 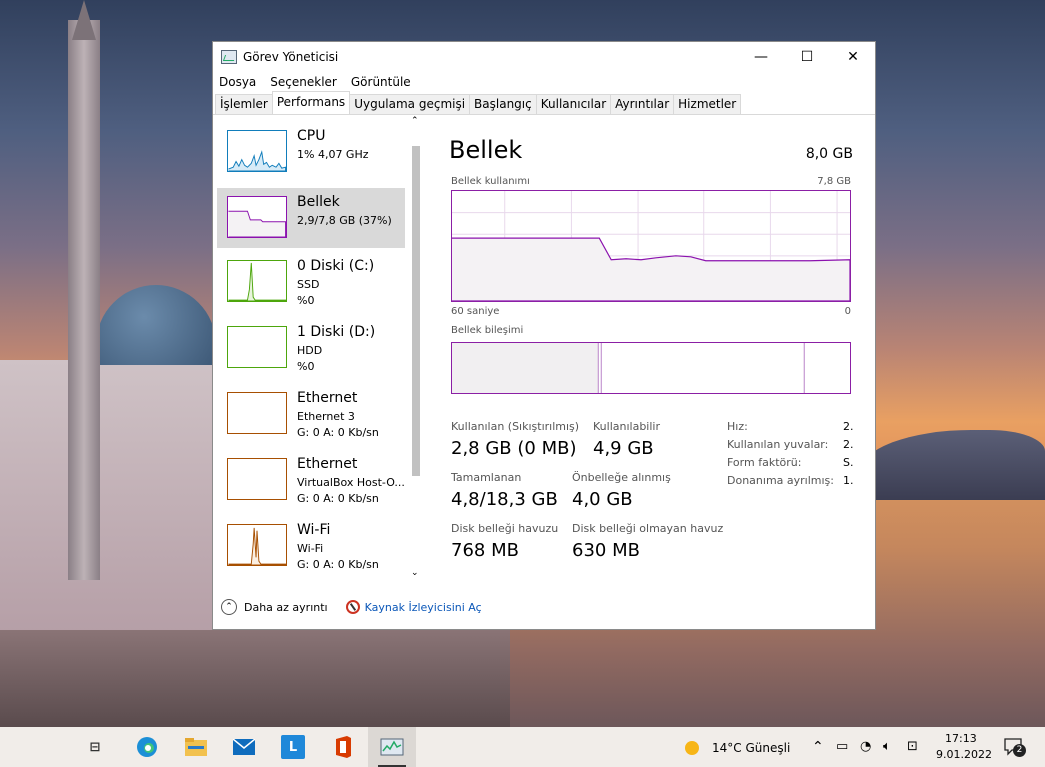 I want to click on window-footer: ⌃ Daha az ayrıntı Kaynak İzleyicisini Aç, so click(x=544, y=607).